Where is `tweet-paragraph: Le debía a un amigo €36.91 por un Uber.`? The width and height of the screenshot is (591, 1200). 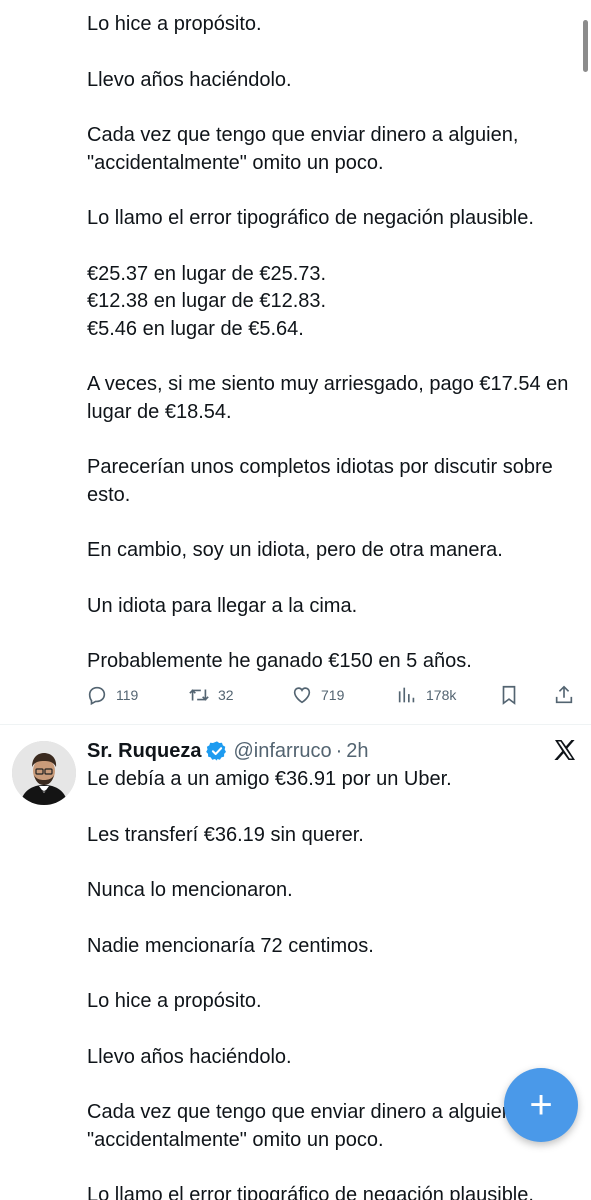 tweet-paragraph: Le debía a un amigo €36.91 por un Uber. is located at coordinates (269, 779).